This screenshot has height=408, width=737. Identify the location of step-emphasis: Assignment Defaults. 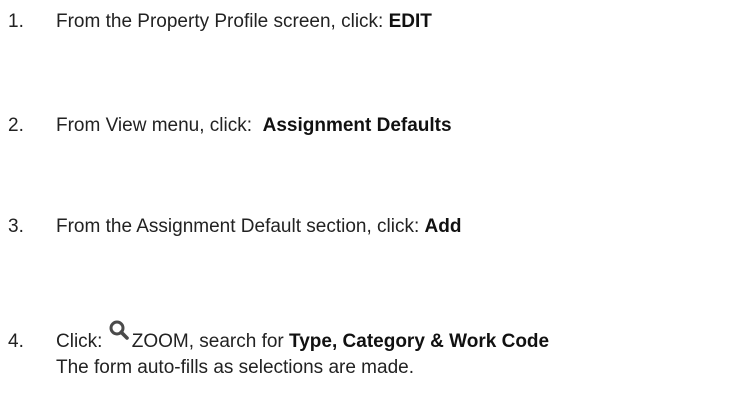
(357, 125).